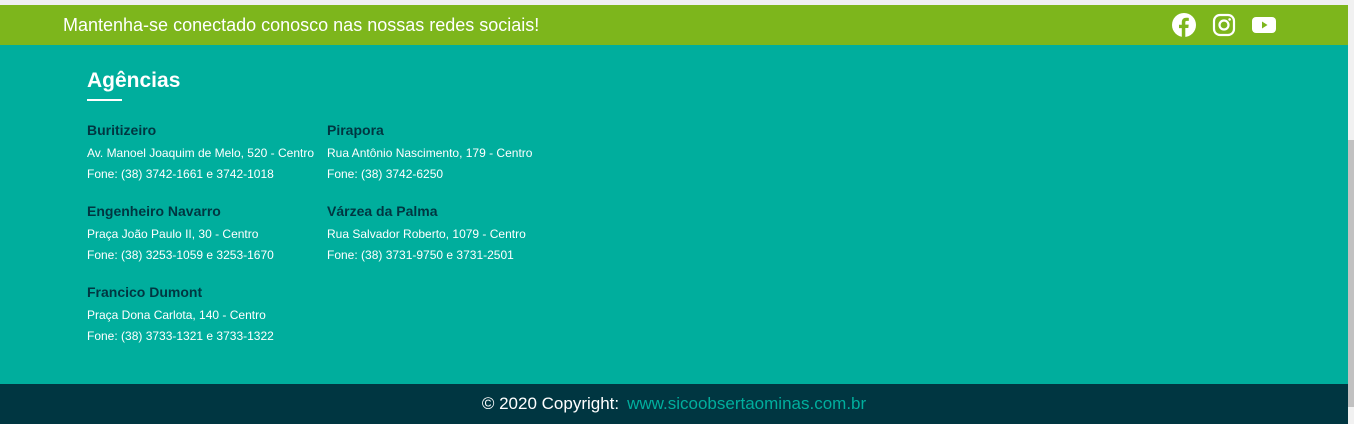  I want to click on agency-phone: Fone: (38) 3733-1321 e 3733-1322, so click(180, 336).